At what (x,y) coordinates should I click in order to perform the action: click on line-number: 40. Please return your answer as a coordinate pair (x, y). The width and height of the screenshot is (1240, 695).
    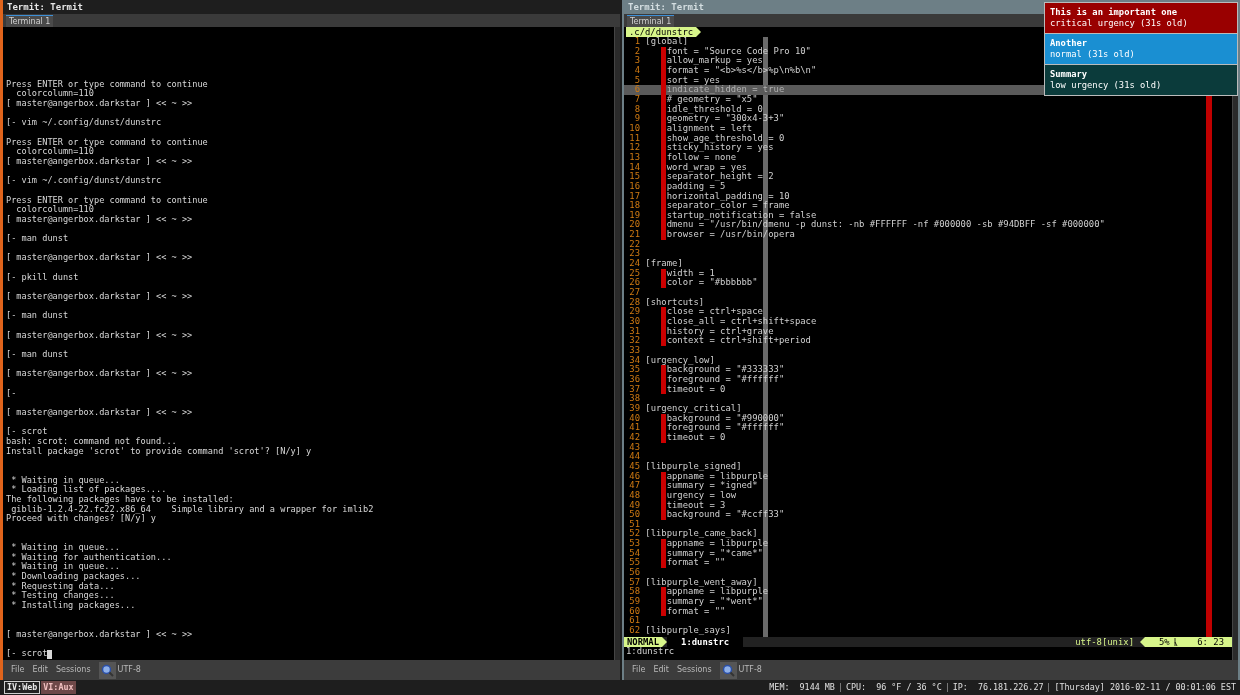
    Looking at the image, I should click on (634, 418).